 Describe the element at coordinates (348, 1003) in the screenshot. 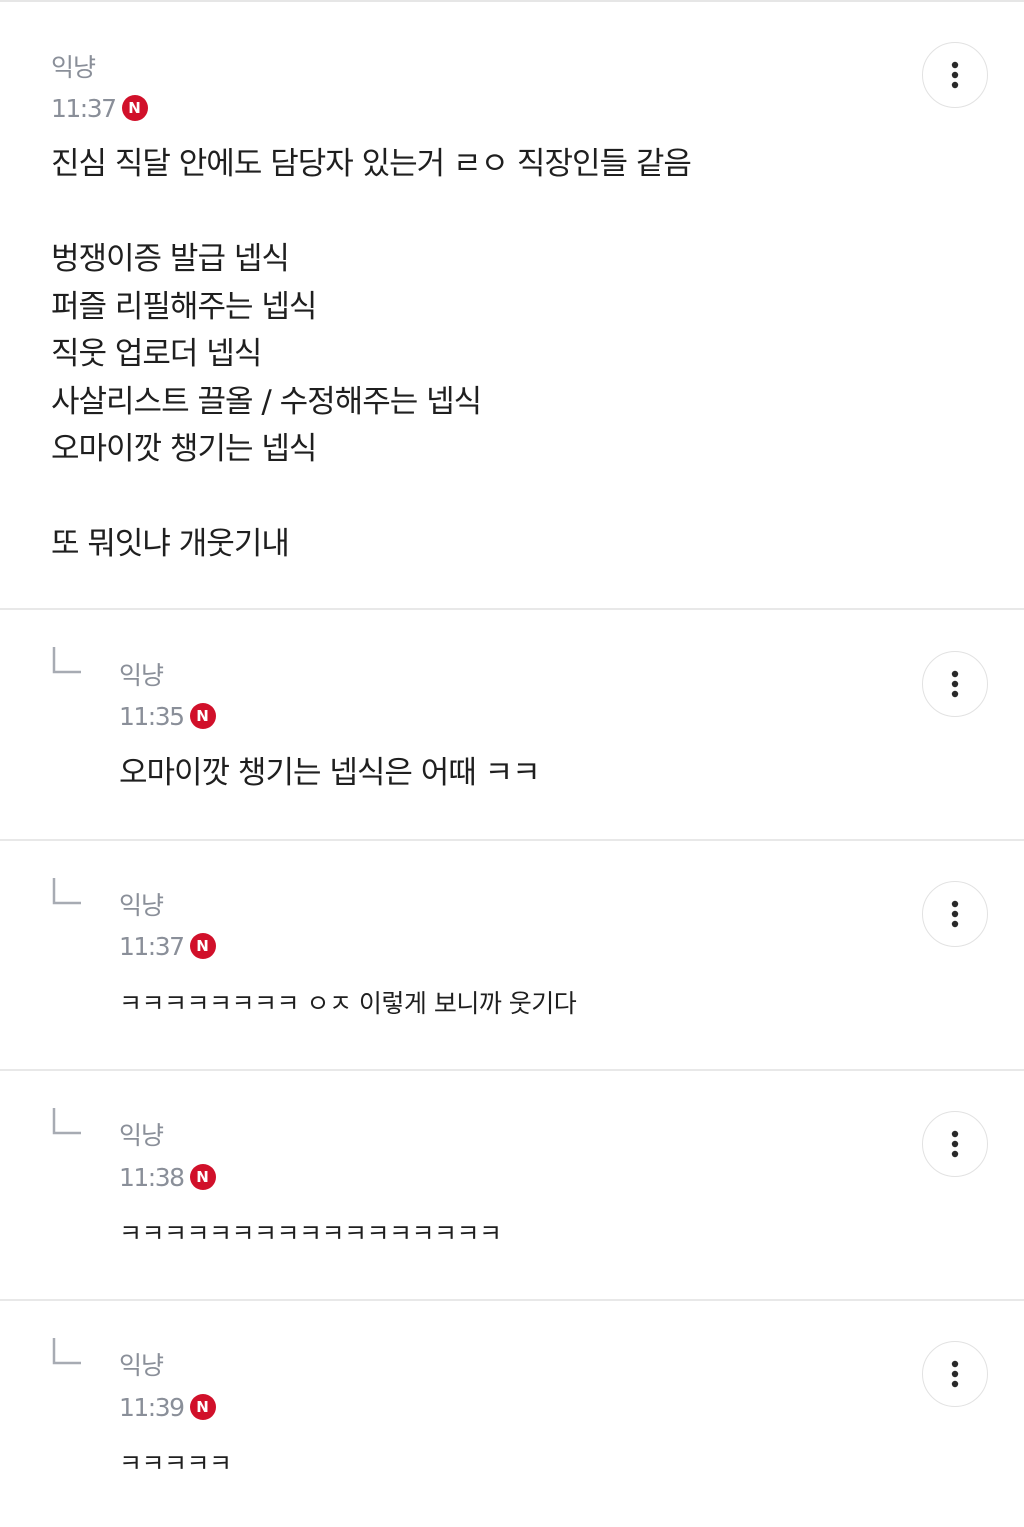

I see `comment-text: ㅋㅋㅋㅋㅋㅋㅋㅋ ㅇㅈ 이렇게 보니까 웃기다` at that location.